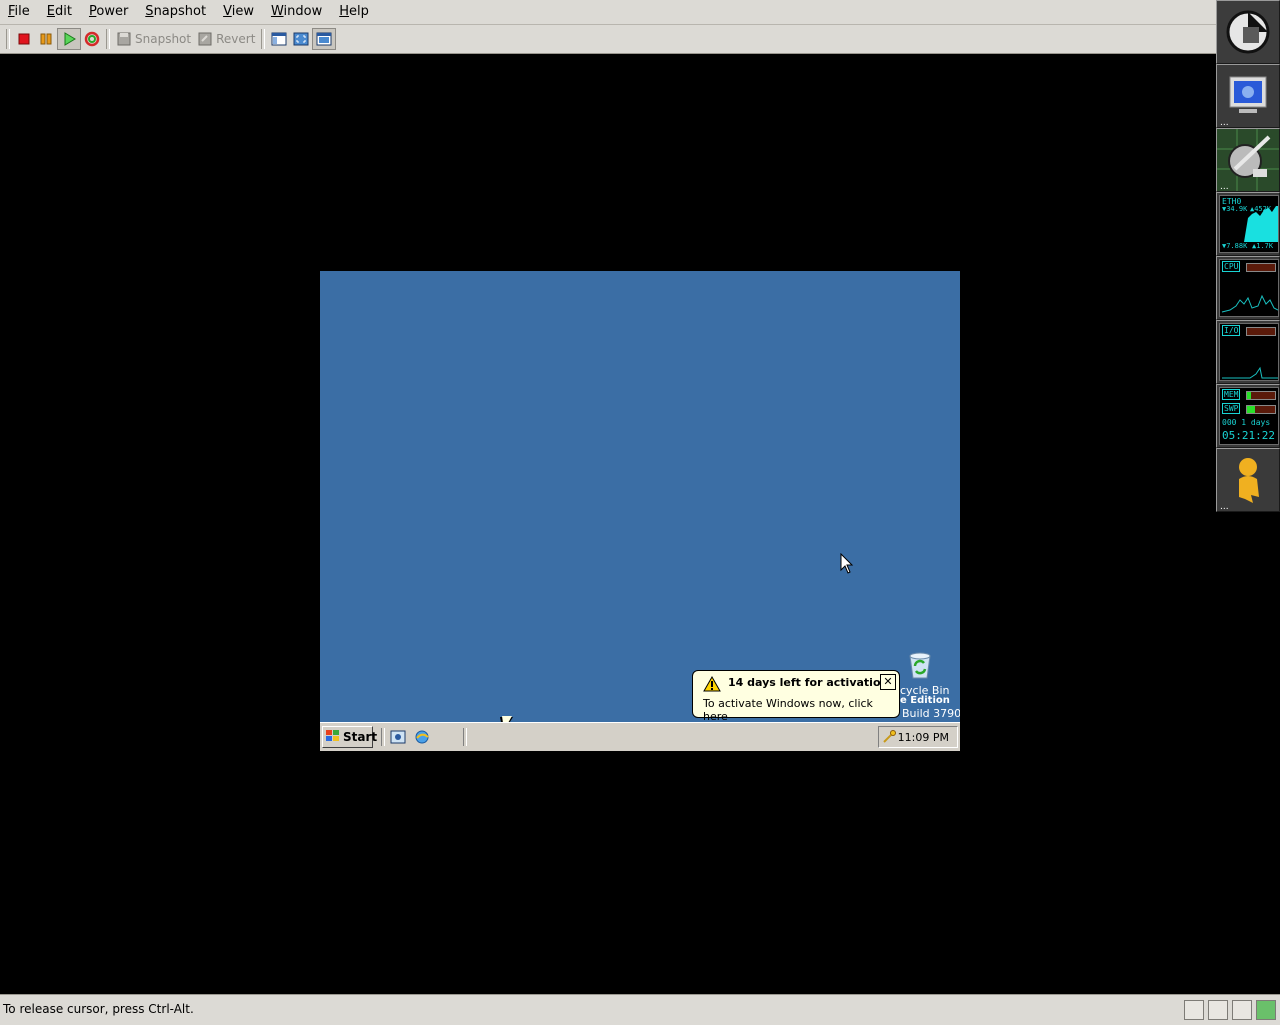 This screenshot has height=1025, width=1280. Describe the element at coordinates (398, 738) in the screenshot. I see `show-desktop-icon` at that location.